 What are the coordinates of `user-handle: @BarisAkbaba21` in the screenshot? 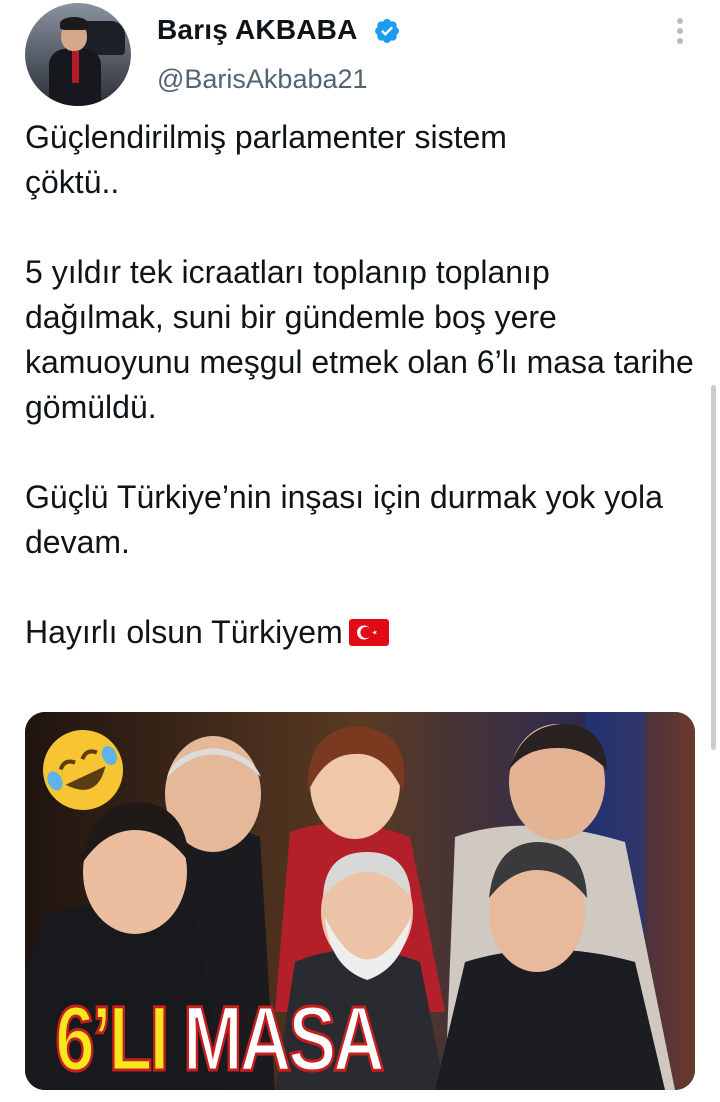 It's located at (262, 79).